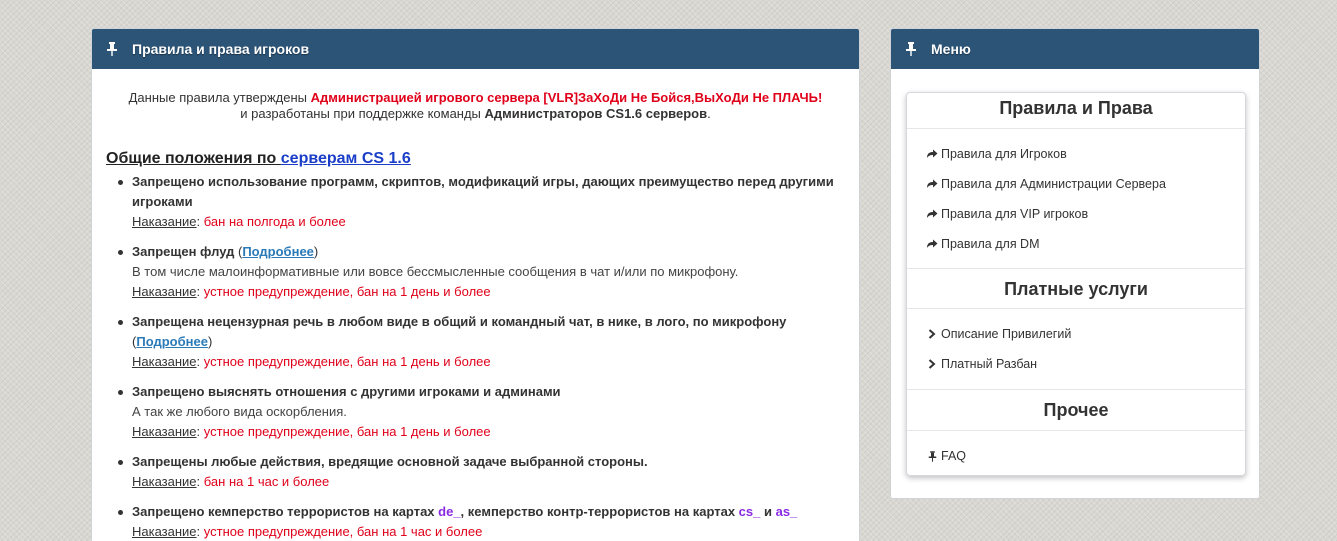 The image size is (1337, 541). I want to click on servers-link: серверам CS 1.6, so click(346, 158).